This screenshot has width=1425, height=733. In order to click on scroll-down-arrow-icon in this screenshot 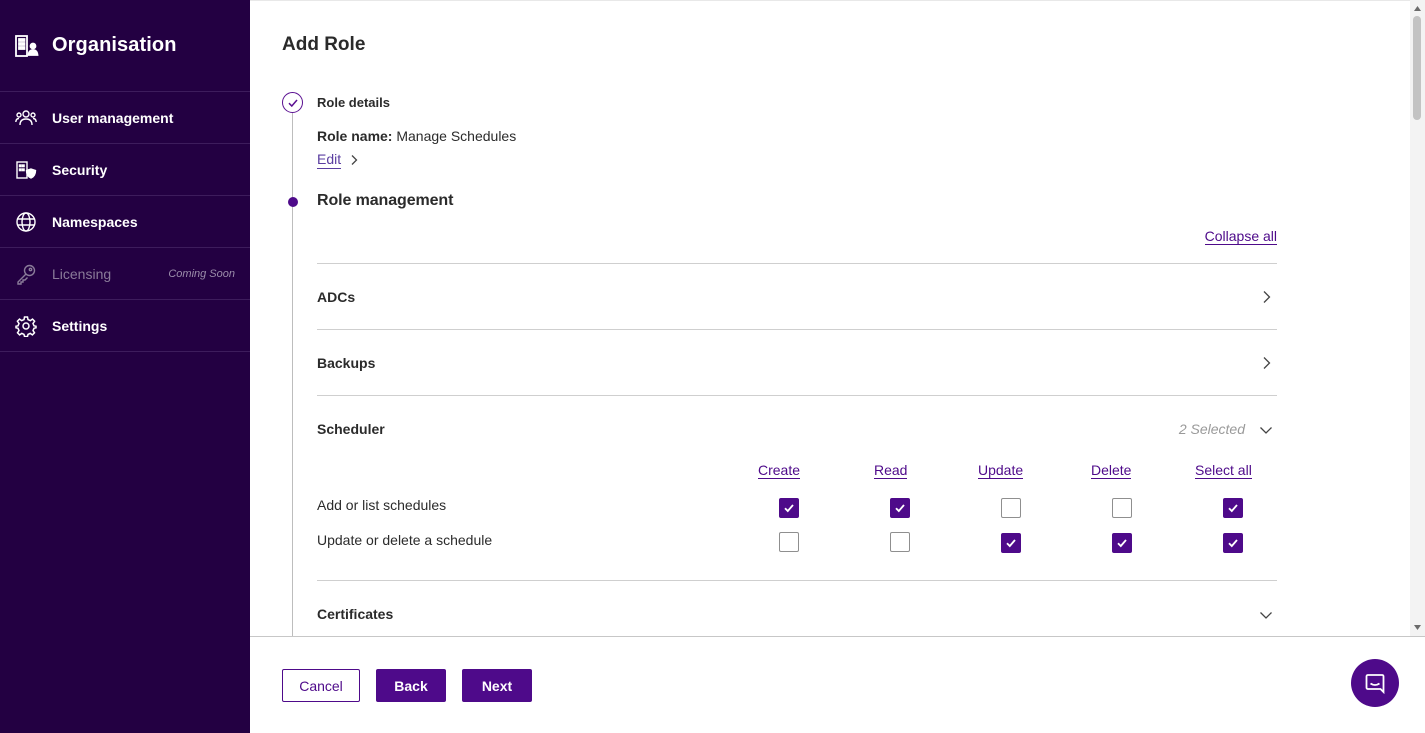, I will do `click(1417, 627)`.